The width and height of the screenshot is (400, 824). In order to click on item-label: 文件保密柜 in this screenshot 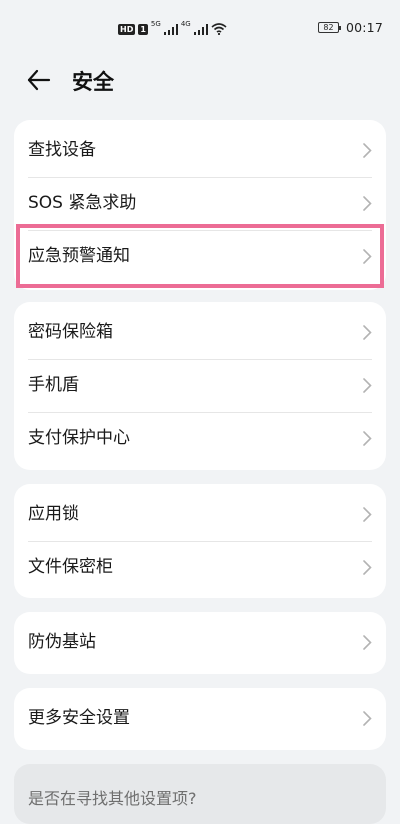, I will do `click(70, 567)`.